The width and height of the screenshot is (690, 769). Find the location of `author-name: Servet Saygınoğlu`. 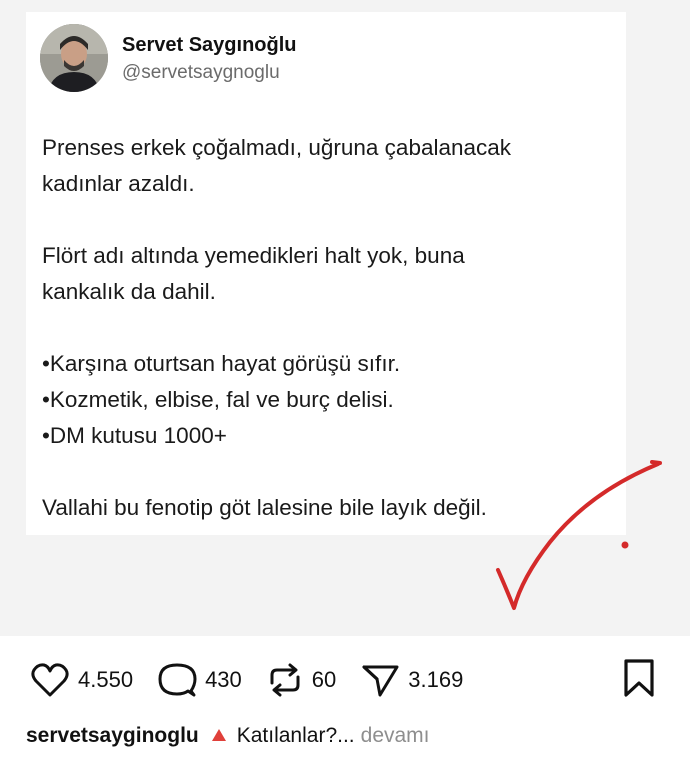

author-name: Servet Saygınoğlu is located at coordinates (209, 45).